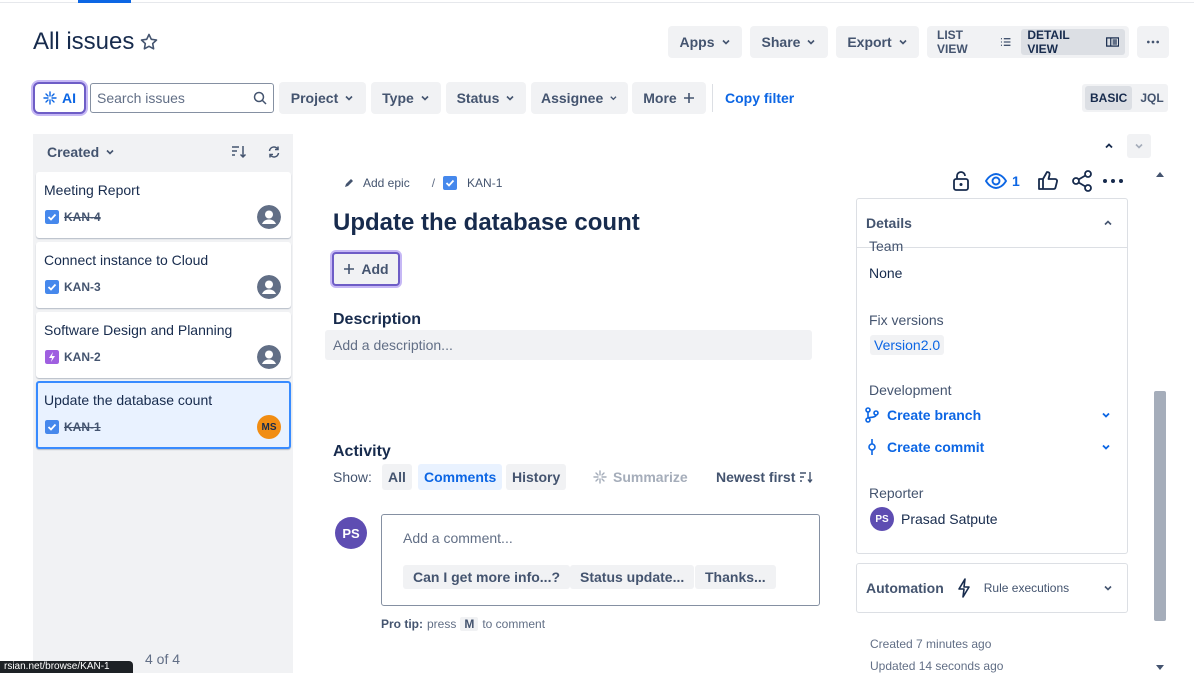 This screenshot has height=673, width=1194. Describe the element at coordinates (92, 190) in the screenshot. I see `issue-title: Meeting Report` at that location.